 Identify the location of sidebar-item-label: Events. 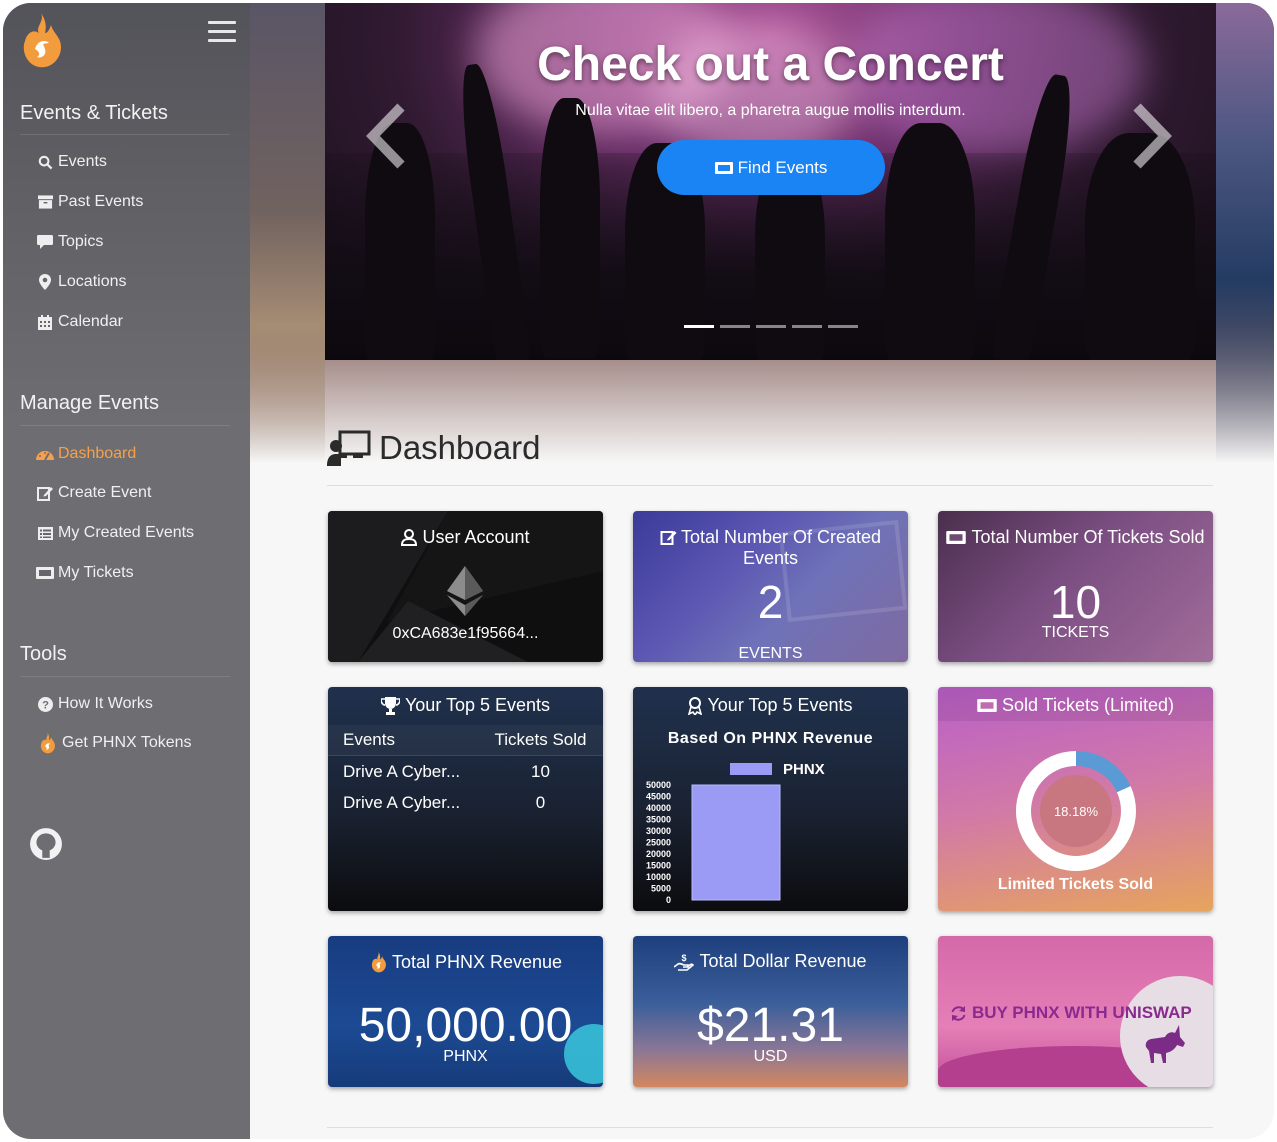
(82, 161).